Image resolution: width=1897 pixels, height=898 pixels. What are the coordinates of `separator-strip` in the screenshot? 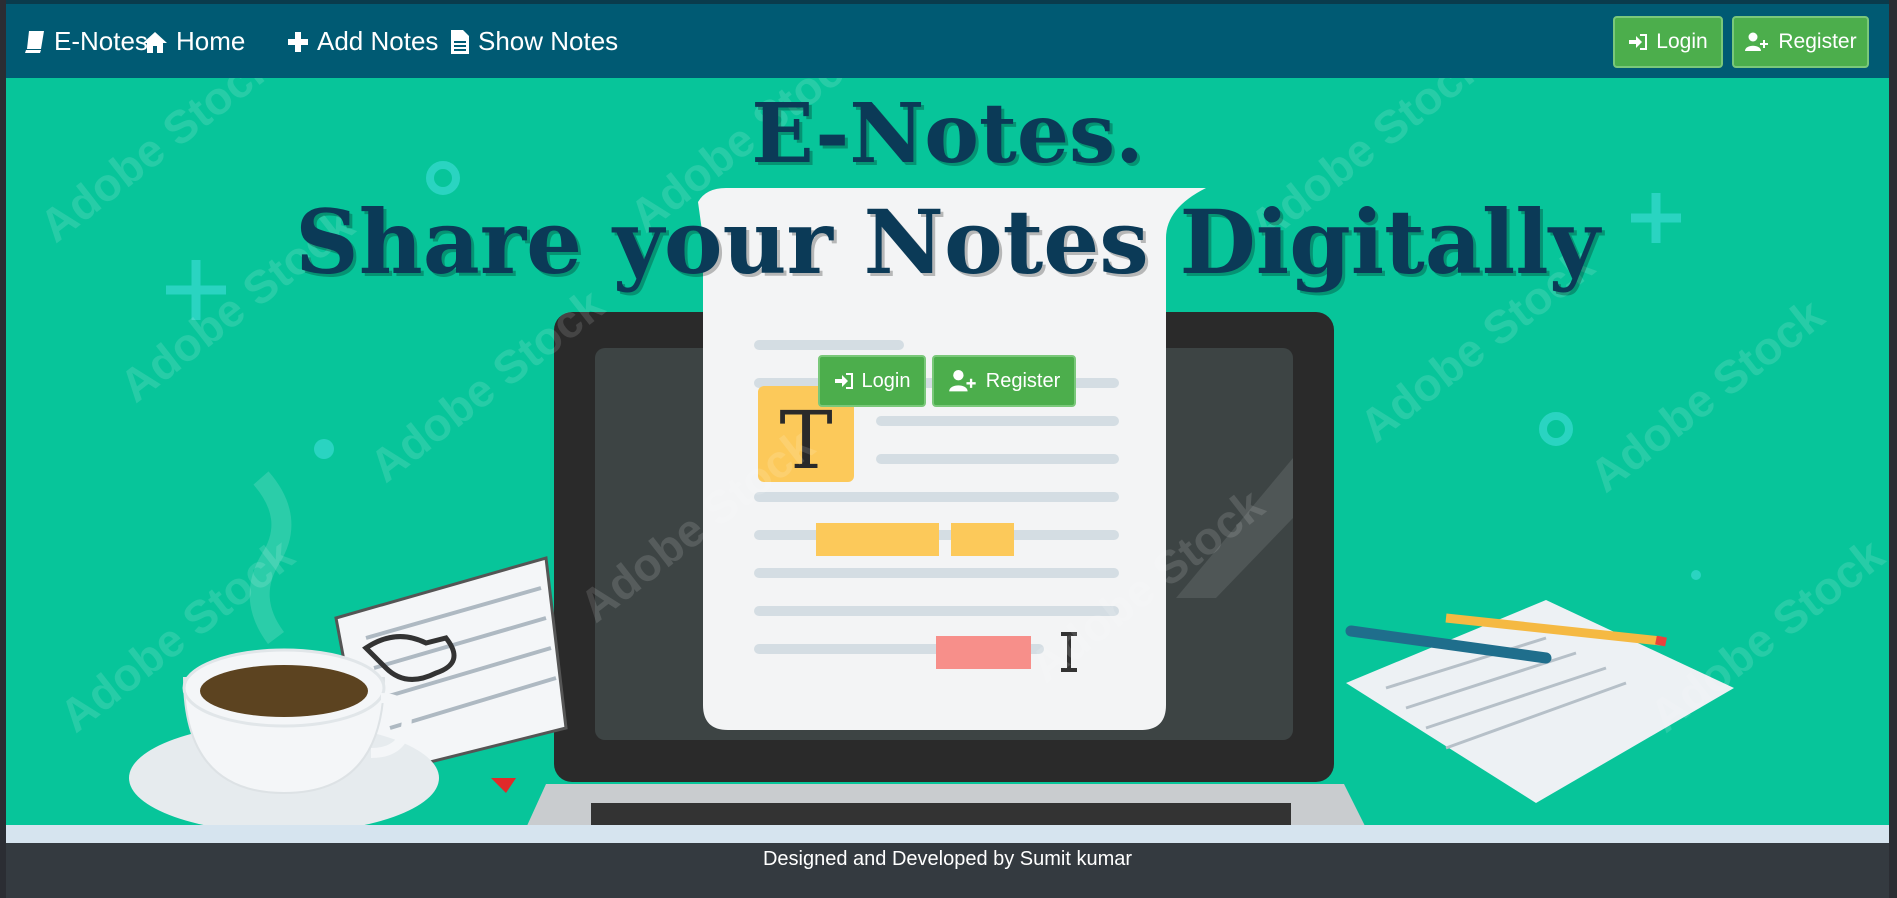 It's located at (947, 834).